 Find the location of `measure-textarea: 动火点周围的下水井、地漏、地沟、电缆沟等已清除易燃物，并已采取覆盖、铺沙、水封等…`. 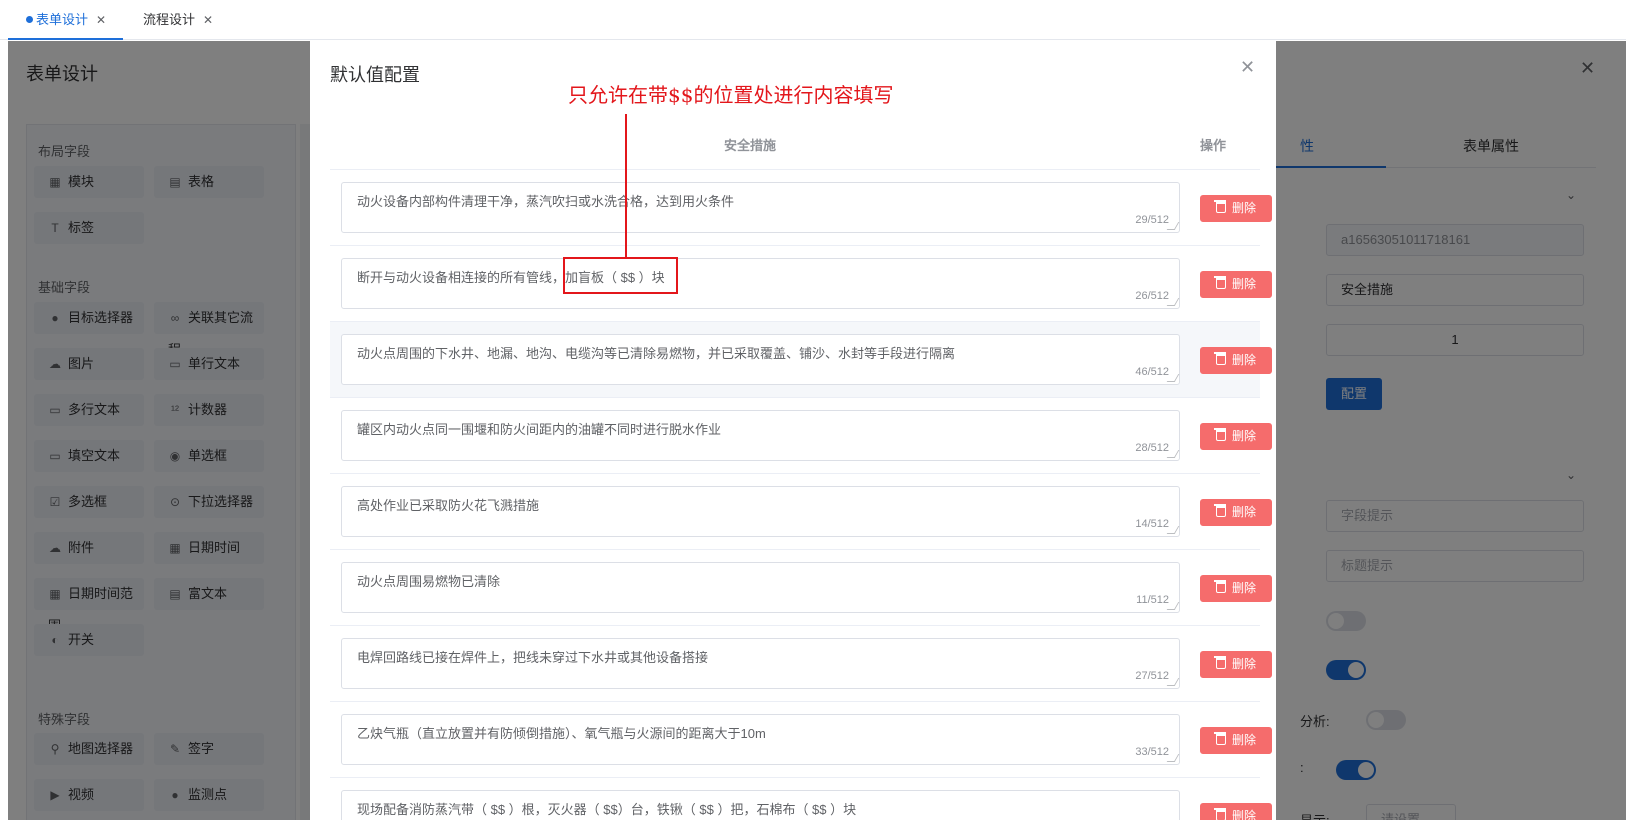

measure-textarea: 动火点周围的下水井、地漏、地沟、电缆沟等已清除易燃物，并已采取覆盖、铺沙、水封等… is located at coordinates (760, 359).